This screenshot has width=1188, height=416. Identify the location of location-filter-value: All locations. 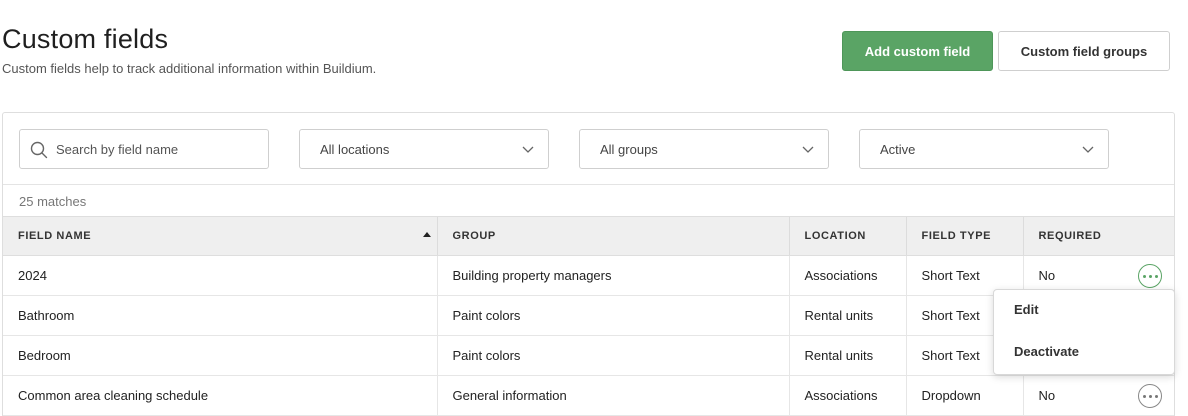
(355, 149).